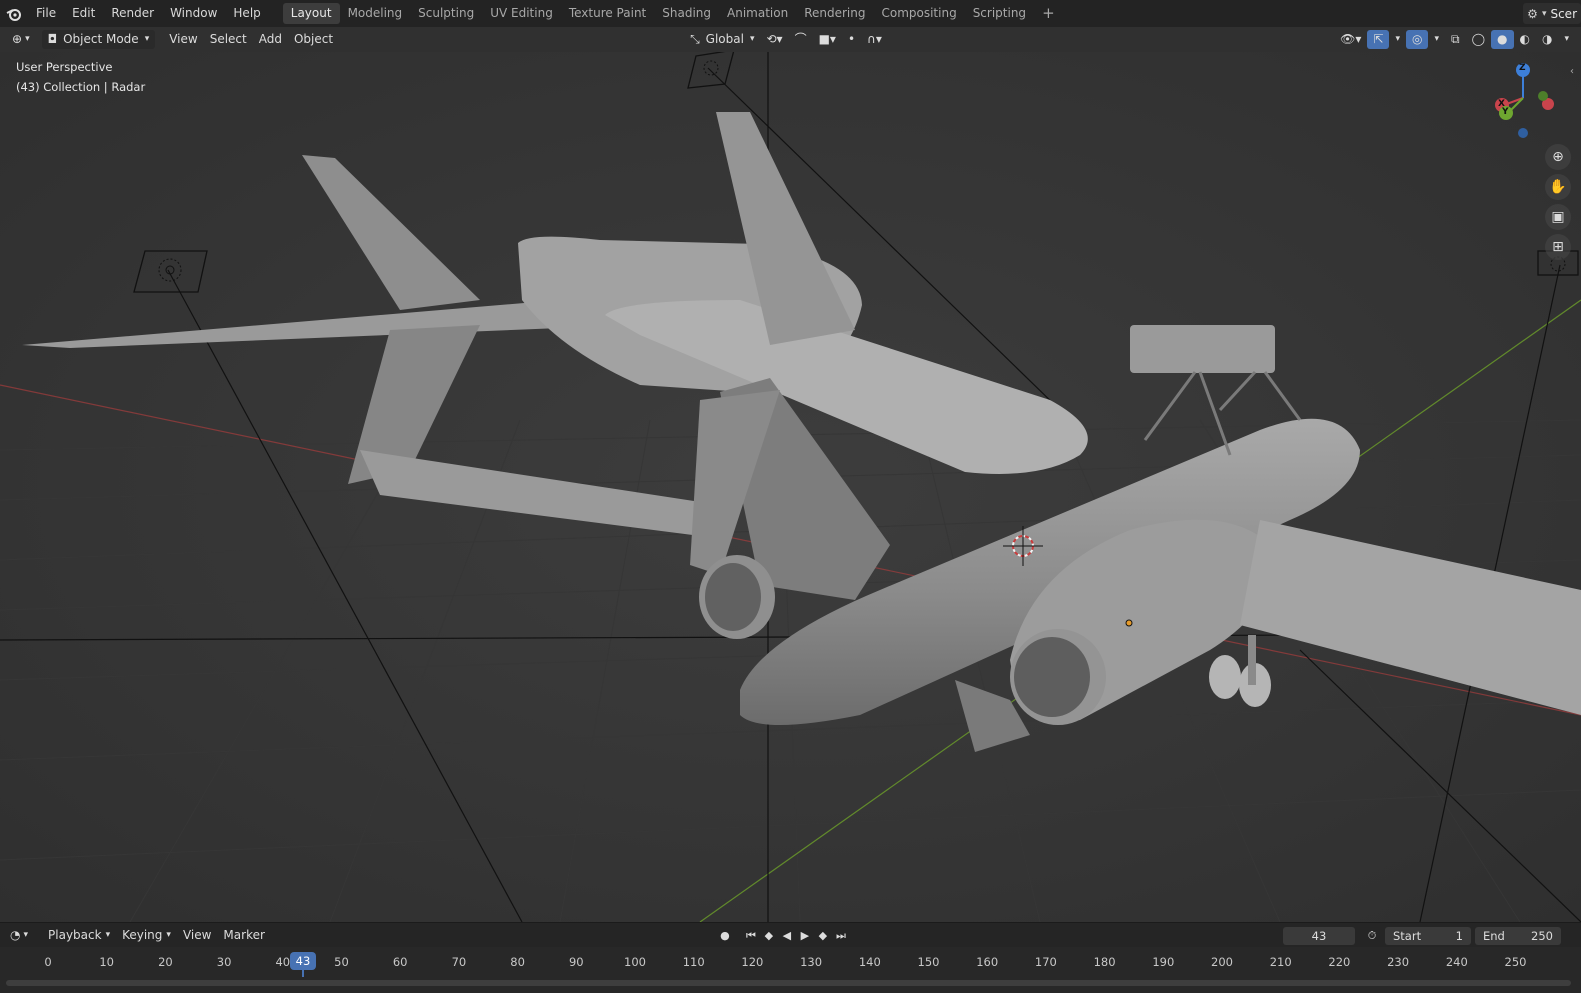  I want to click on mode-label: Object Mode, so click(101, 39).